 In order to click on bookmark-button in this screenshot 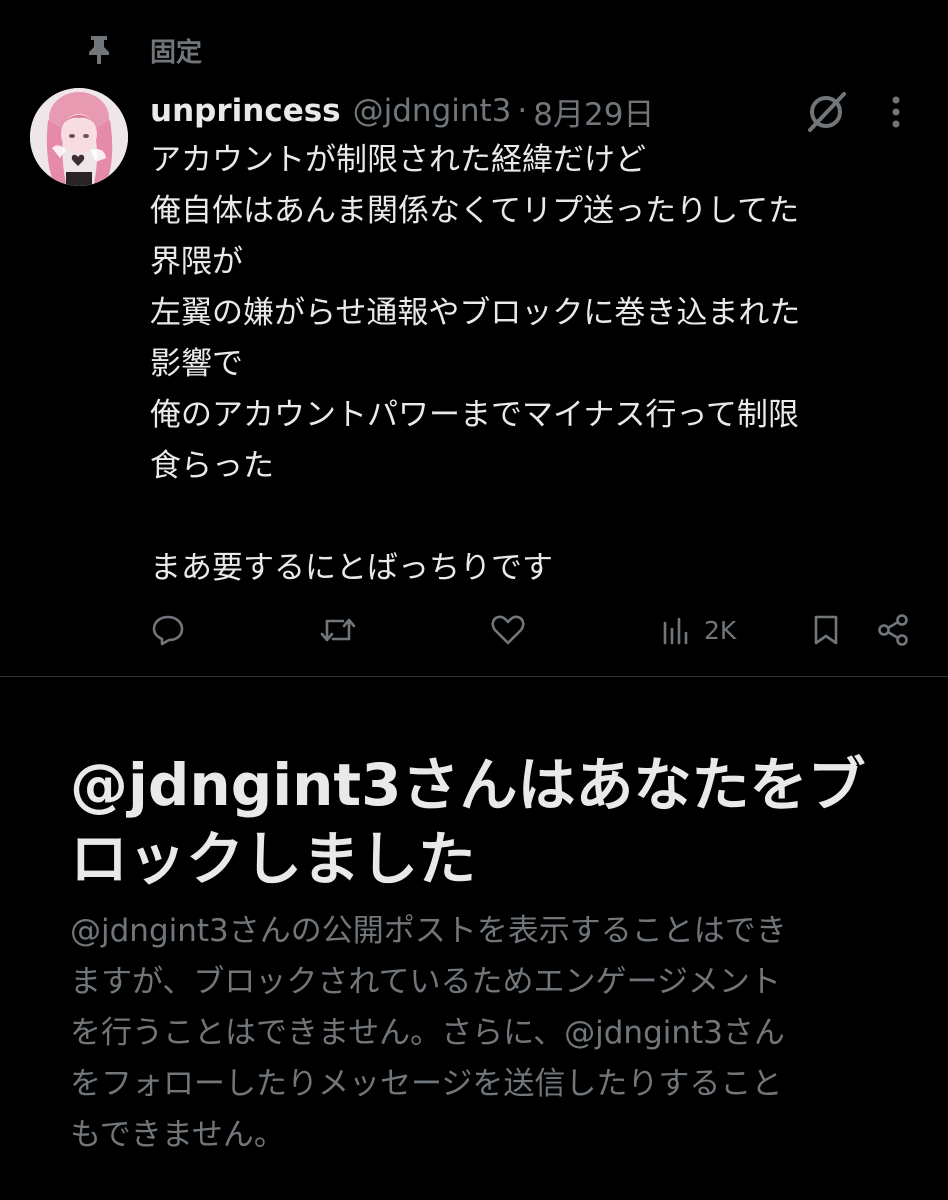, I will do `click(826, 630)`.